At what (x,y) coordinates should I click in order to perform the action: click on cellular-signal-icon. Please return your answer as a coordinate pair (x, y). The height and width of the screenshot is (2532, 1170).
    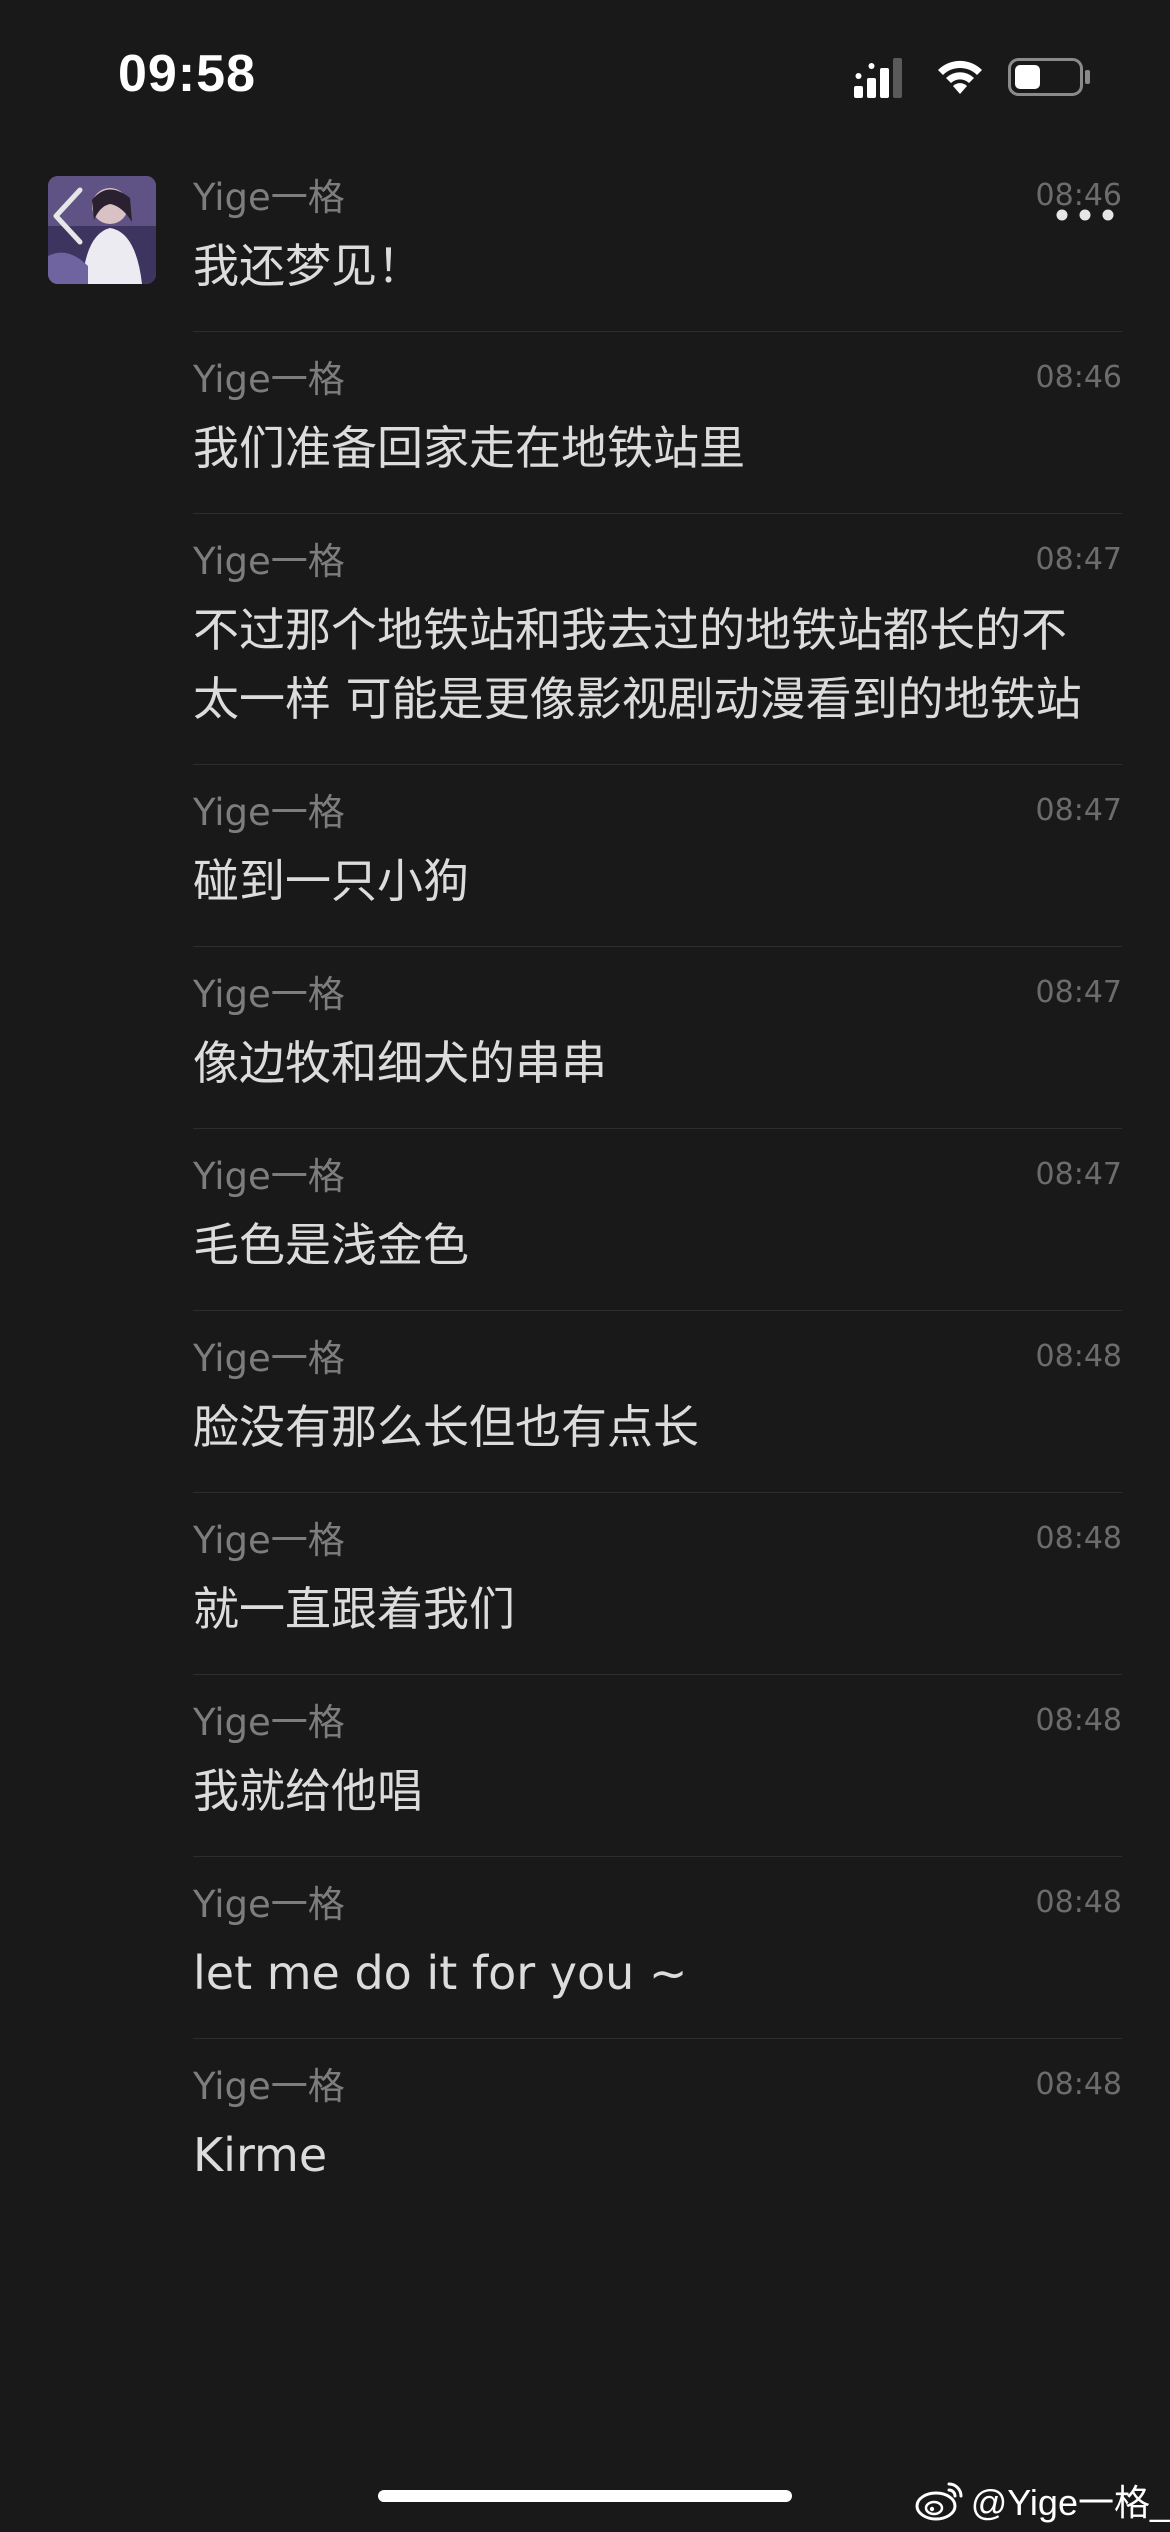
    Looking at the image, I should click on (878, 78).